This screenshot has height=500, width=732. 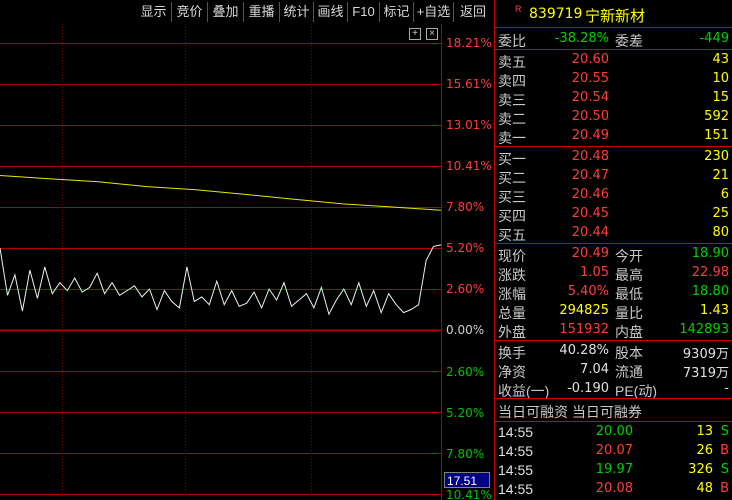 What do you see at coordinates (590, 194) in the screenshot?
I see `order-price: 20.46` at bounding box center [590, 194].